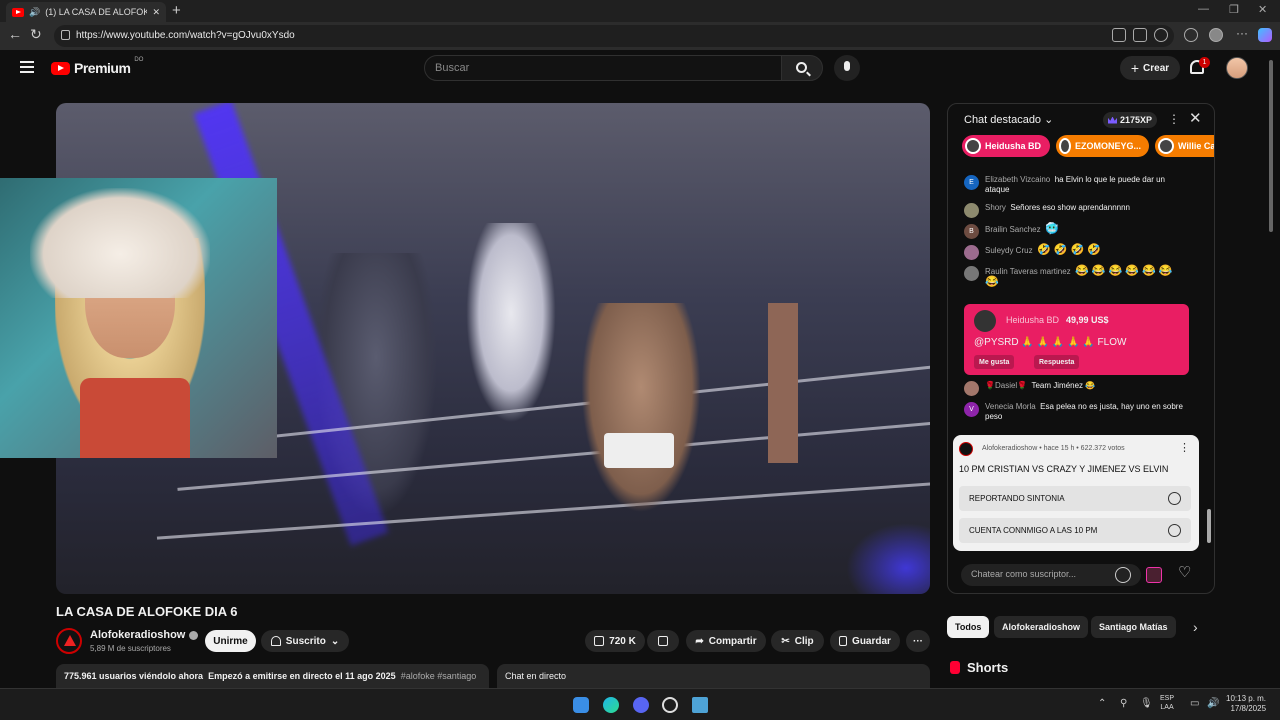 The height and width of the screenshot is (720, 1280). What do you see at coordinates (1076, 231) in the screenshot?
I see `chat-message: B Brailin Sanchez 🥶` at bounding box center [1076, 231].